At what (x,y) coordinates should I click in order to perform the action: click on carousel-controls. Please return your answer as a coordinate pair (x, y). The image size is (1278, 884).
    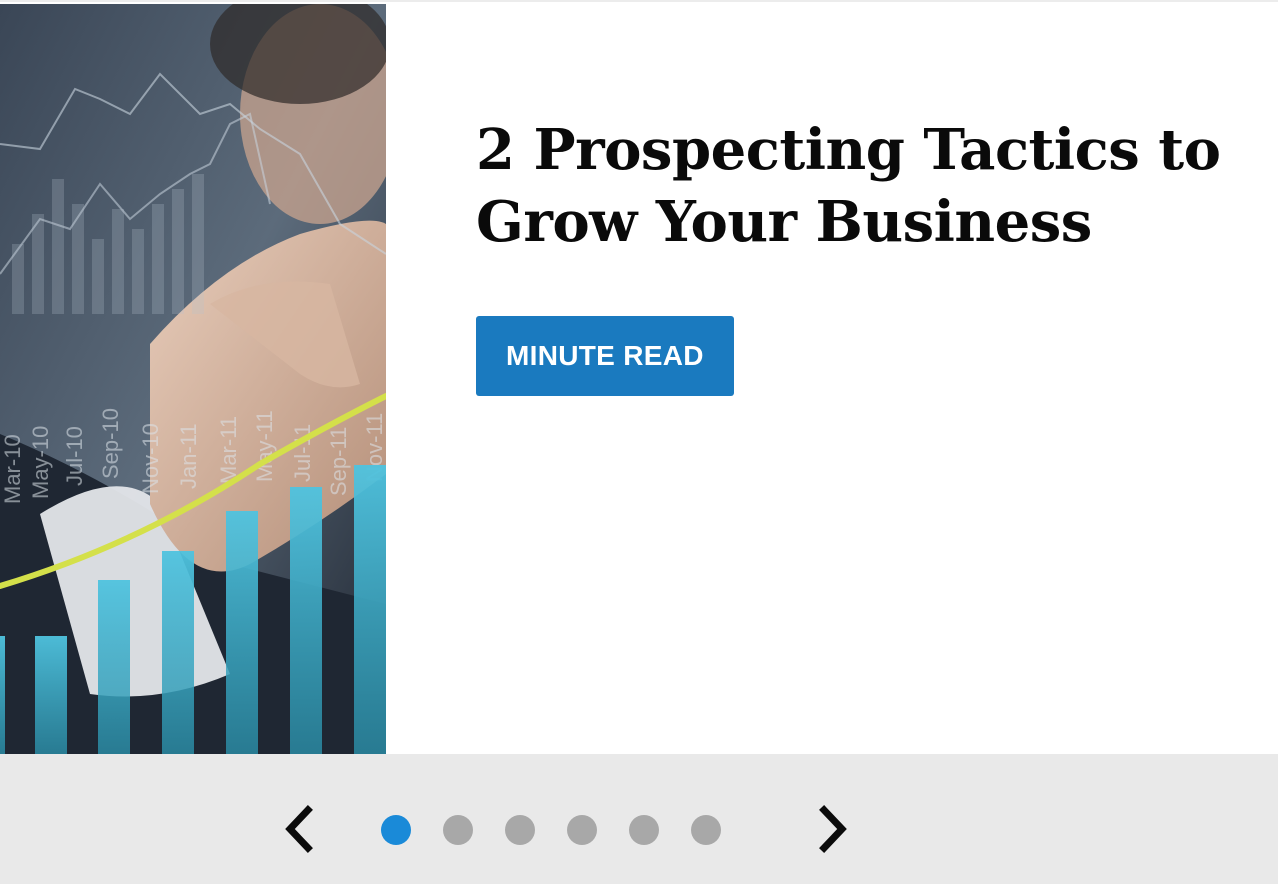
    Looking at the image, I should click on (639, 819).